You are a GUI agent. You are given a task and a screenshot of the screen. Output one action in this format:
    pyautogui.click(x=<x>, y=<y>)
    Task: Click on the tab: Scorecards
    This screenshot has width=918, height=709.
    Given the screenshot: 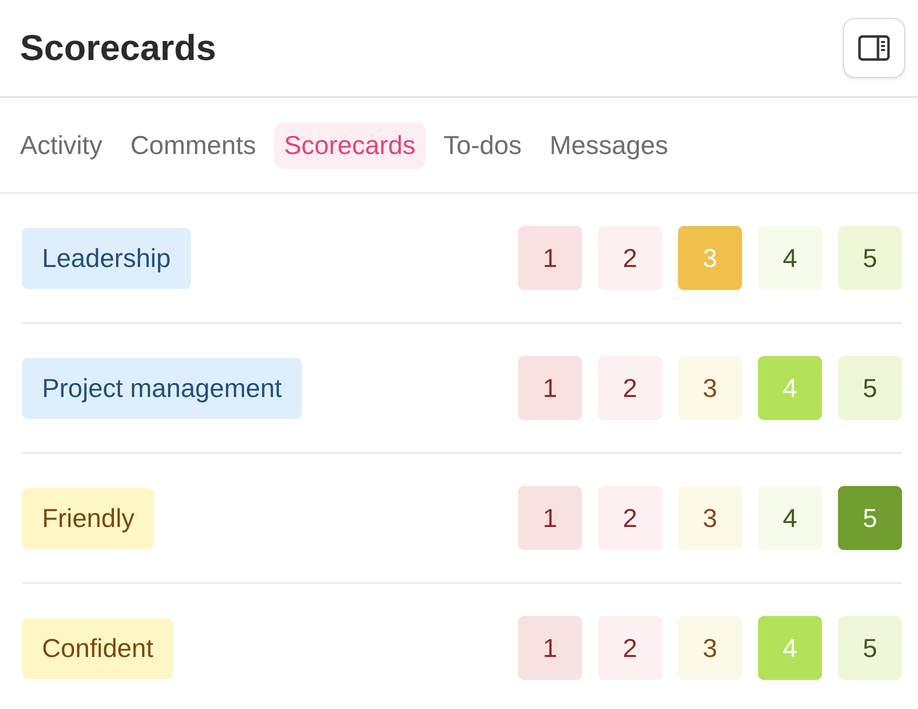 What is the action you would take?
    pyautogui.click(x=350, y=145)
    